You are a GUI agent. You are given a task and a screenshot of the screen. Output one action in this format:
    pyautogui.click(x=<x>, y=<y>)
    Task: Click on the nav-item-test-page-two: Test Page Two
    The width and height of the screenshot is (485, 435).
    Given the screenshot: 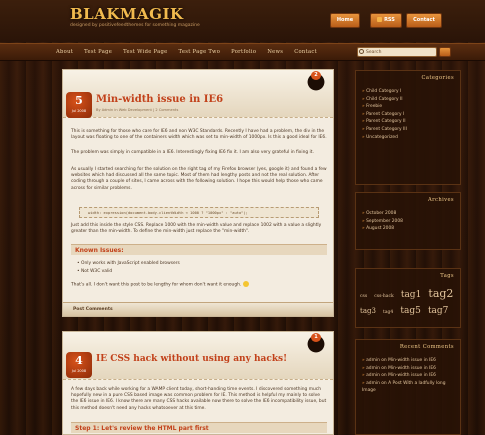 What is the action you would take?
    pyautogui.click(x=200, y=52)
    